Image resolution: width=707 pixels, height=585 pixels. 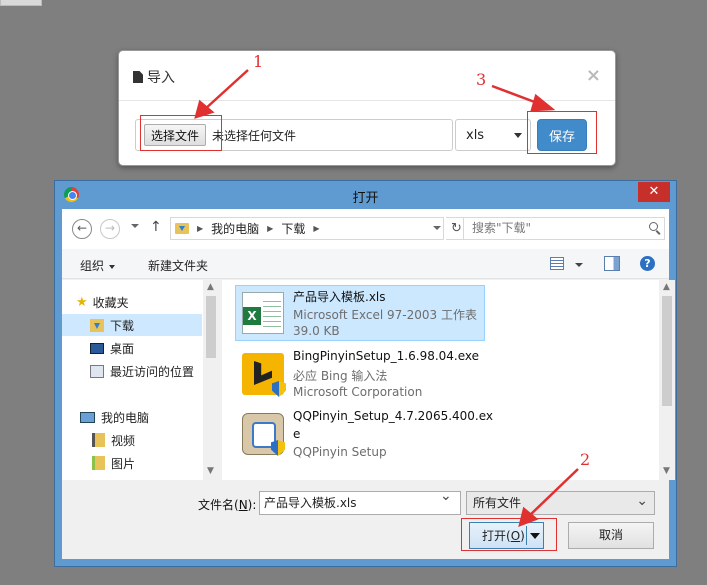 What do you see at coordinates (82, 302) in the screenshot?
I see `star-icon: ★` at bounding box center [82, 302].